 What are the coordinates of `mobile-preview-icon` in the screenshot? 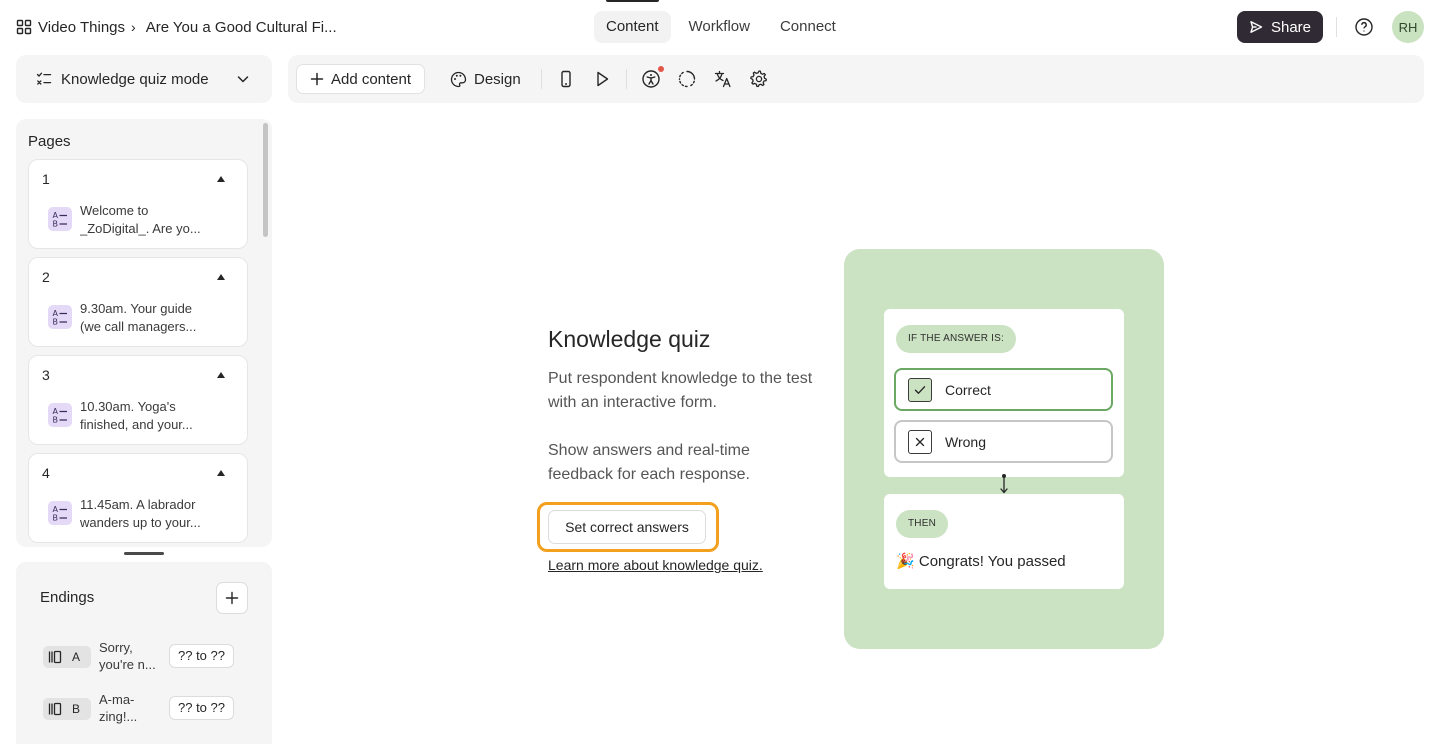 It's located at (566, 79).